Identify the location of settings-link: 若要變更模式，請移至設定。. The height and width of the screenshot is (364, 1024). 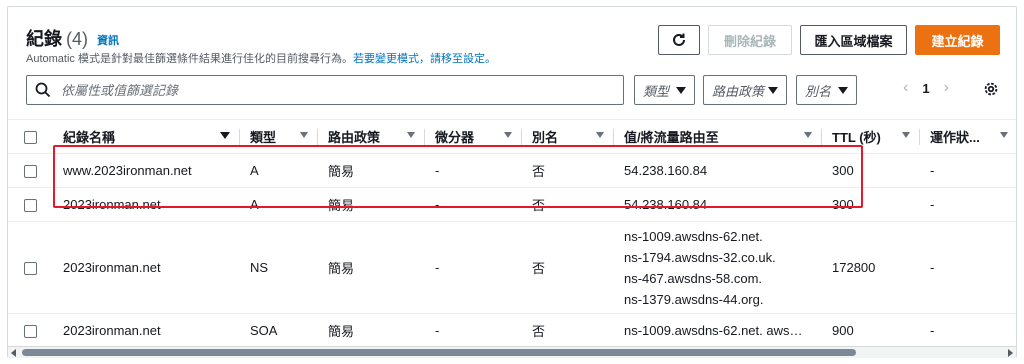
(424, 59).